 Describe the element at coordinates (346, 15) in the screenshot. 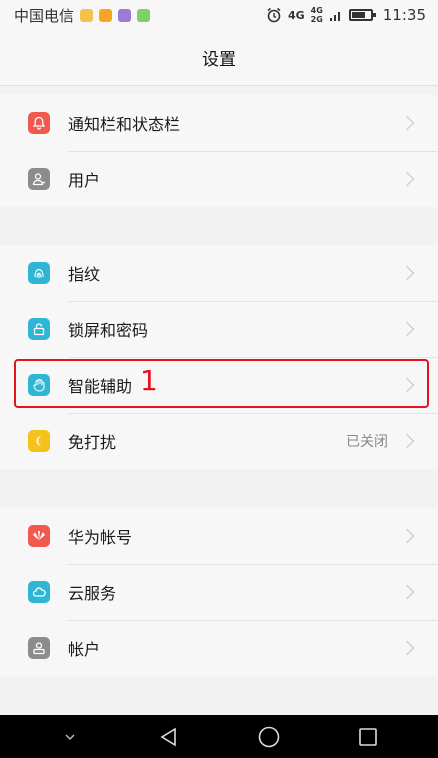

I see `status-right: 4G 4G 2G 11:35` at that location.